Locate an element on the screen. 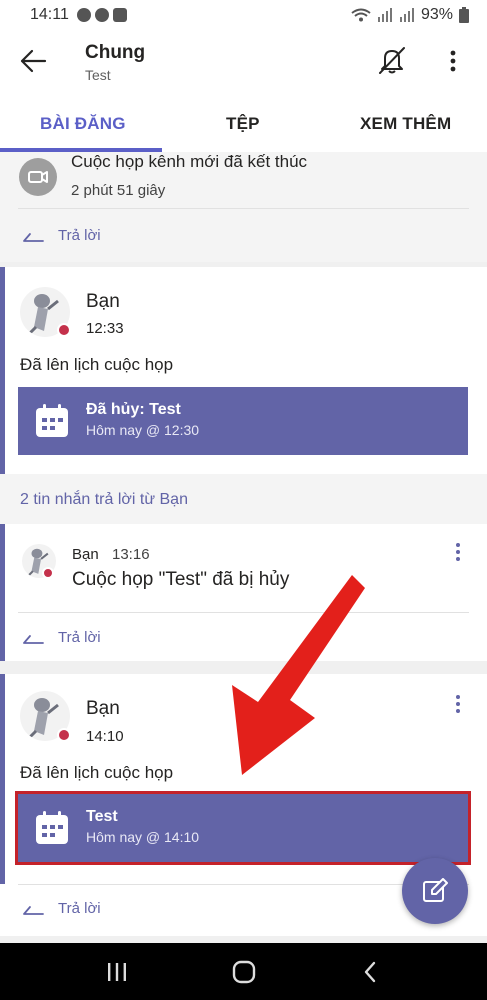 The width and height of the screenshot is (487, 1000). channel-header: Chung Test is located at coordinates (243, 65).